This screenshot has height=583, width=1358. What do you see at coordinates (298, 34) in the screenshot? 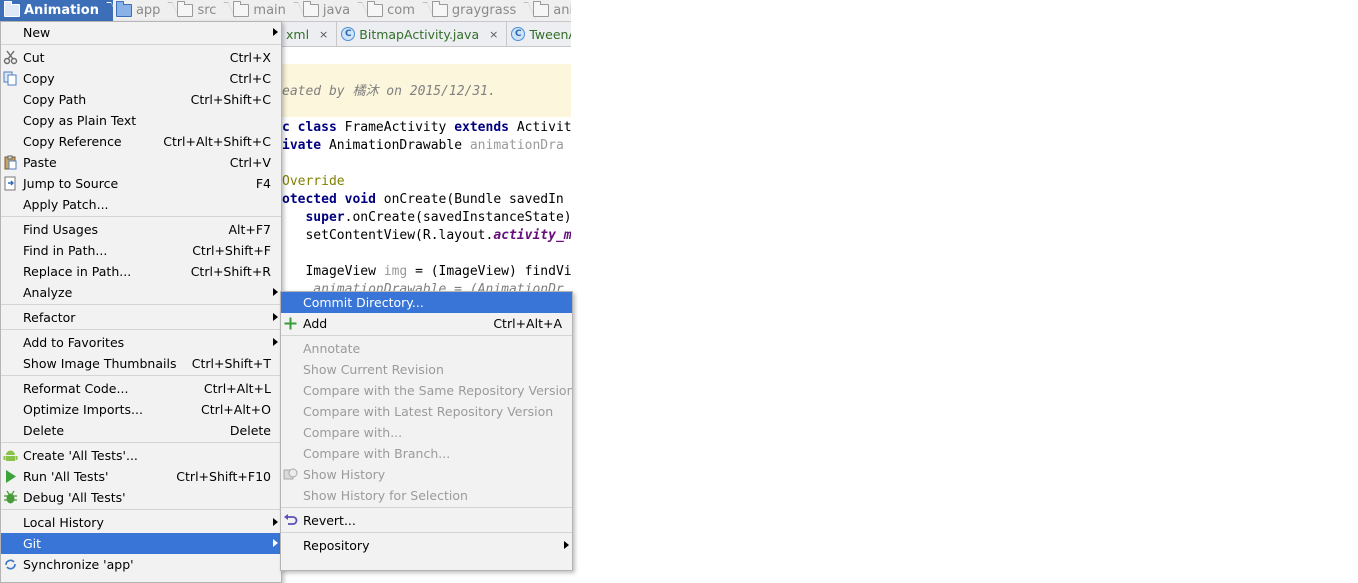
I see `tab-label: xml` at bounding box center [298, 34].